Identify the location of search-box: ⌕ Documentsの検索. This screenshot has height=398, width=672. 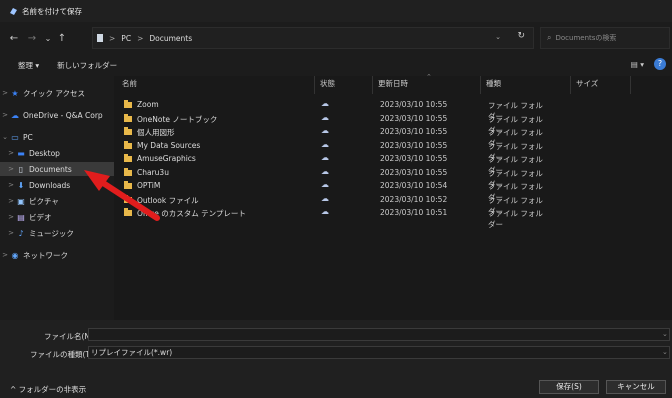
(605, 38).